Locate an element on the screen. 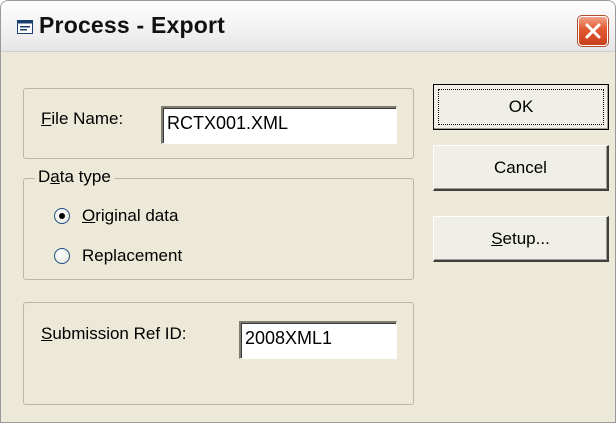  close-icon is located at coordinates (593, 31).